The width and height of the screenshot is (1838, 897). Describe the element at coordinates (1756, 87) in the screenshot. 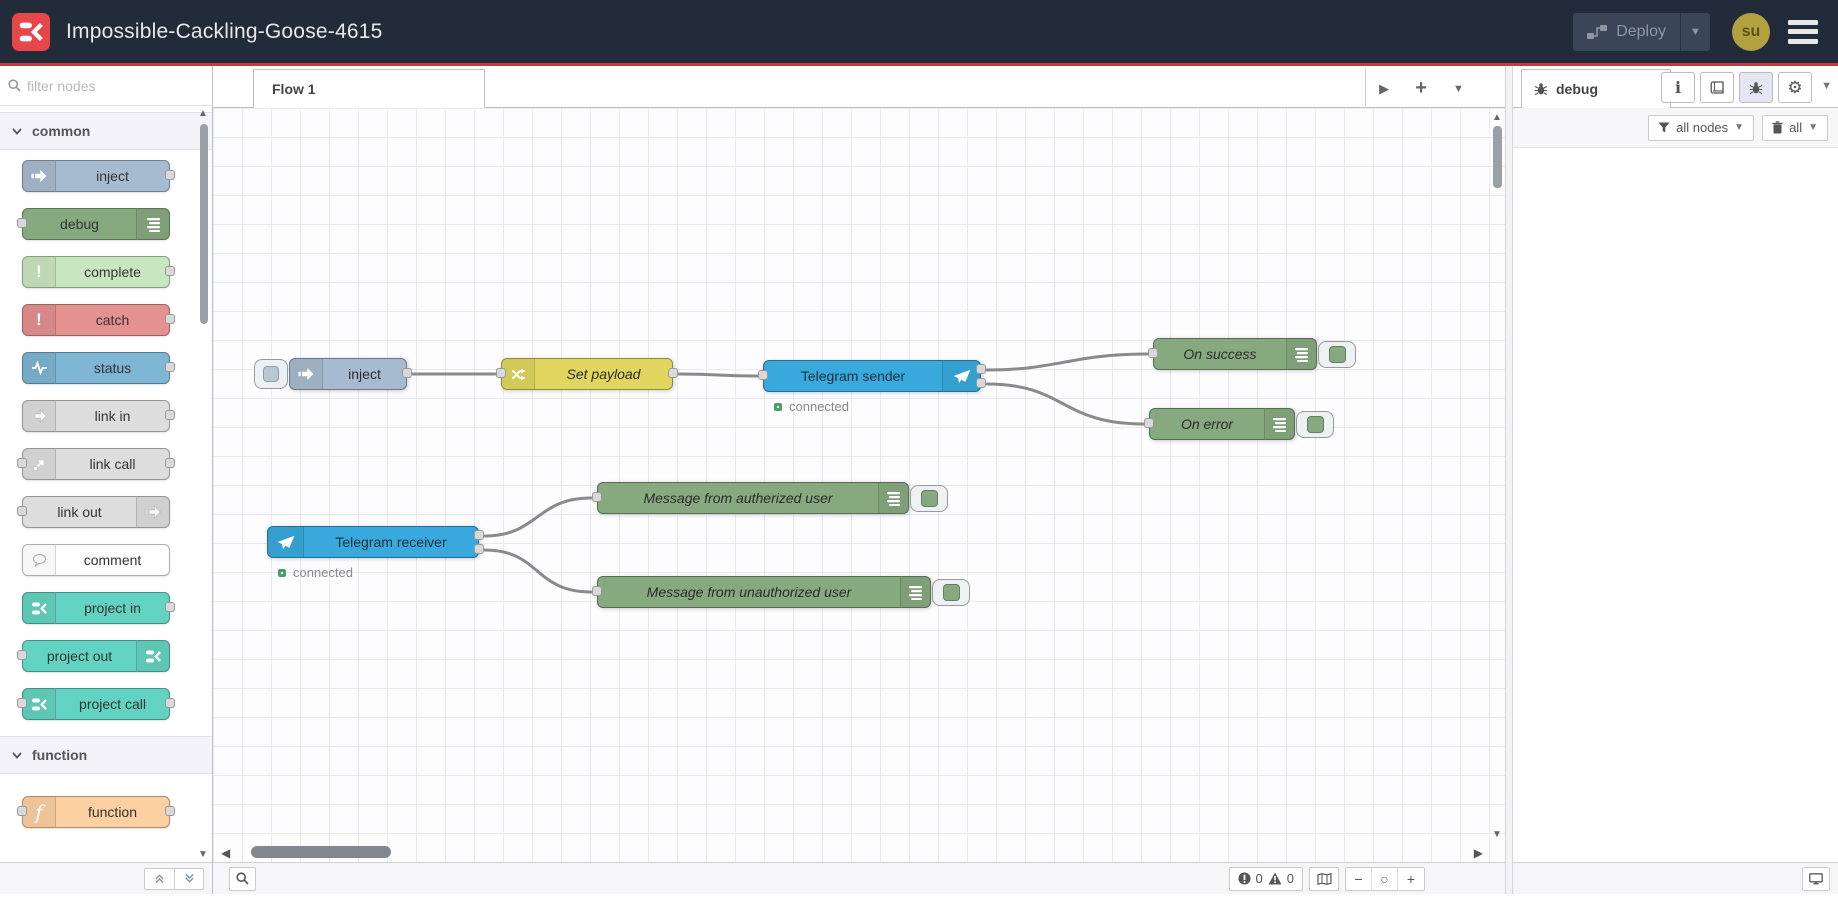

I see `debug-tab-button` at that location.